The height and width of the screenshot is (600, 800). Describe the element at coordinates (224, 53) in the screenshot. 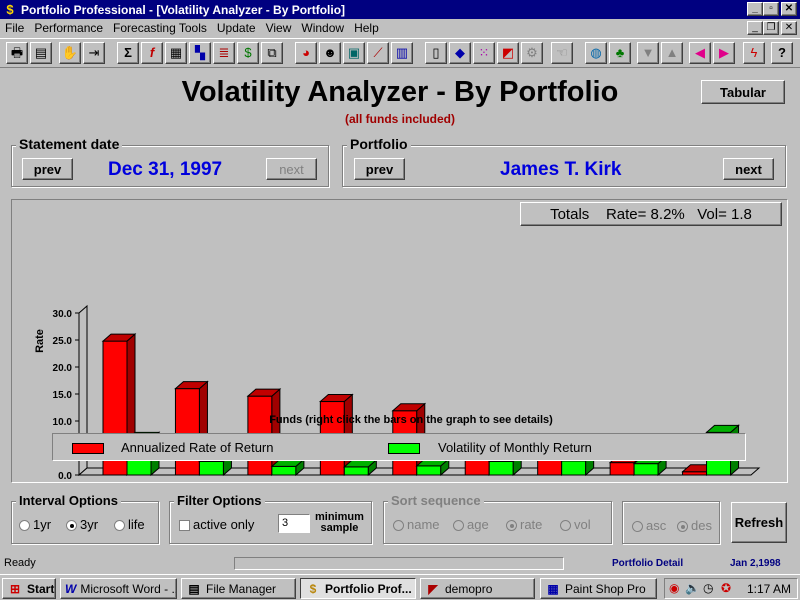

I see `stack-chart-icon: ≣` at that location.